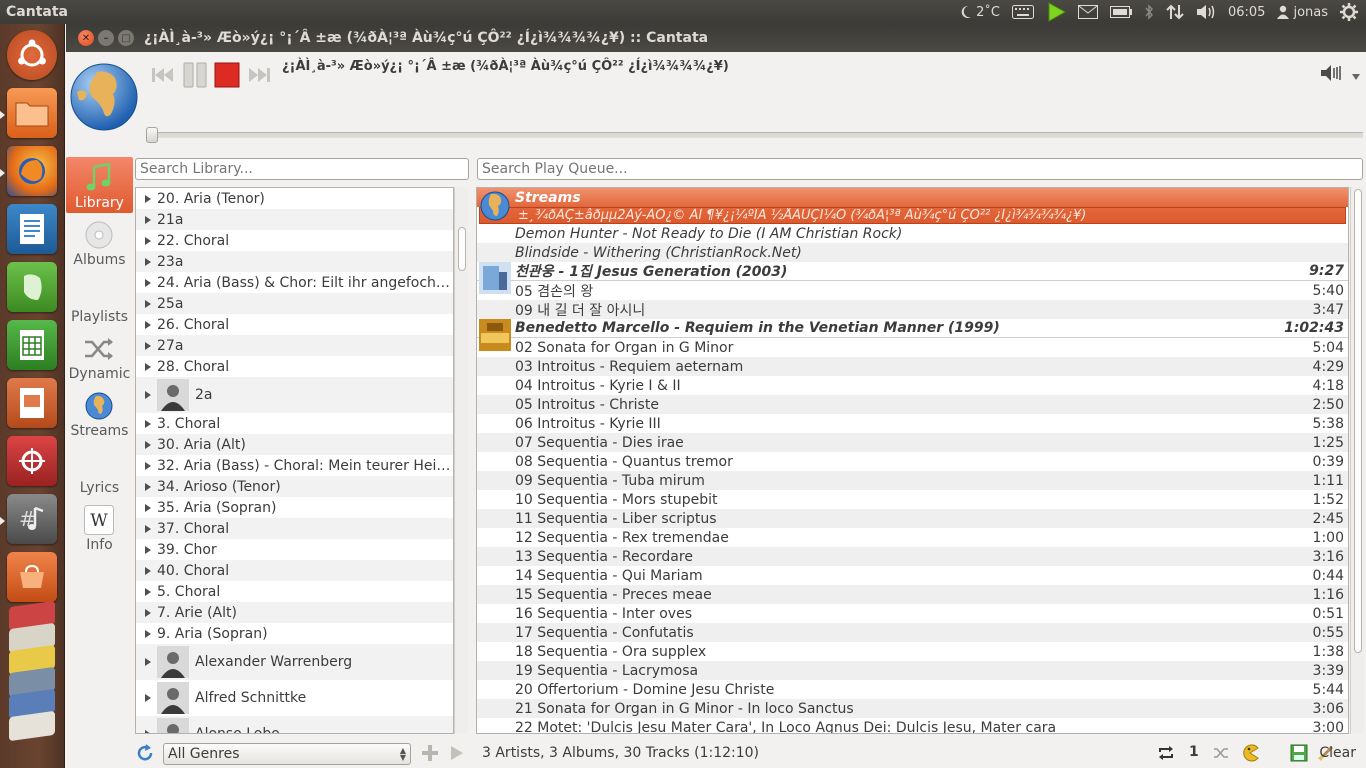  Describe the element at coordinates (287, 754) in the screenshot. I see `genre-select: All Genres ▲ ▼` at that location.